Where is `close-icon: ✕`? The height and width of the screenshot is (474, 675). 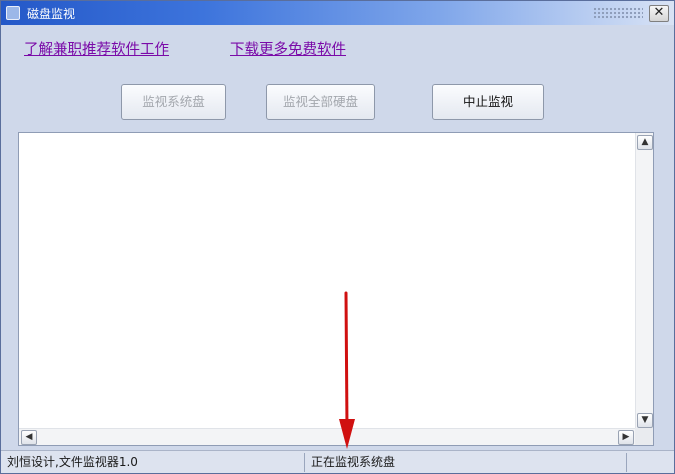 close-icon: ✕ is located at coordinates (659, 12).